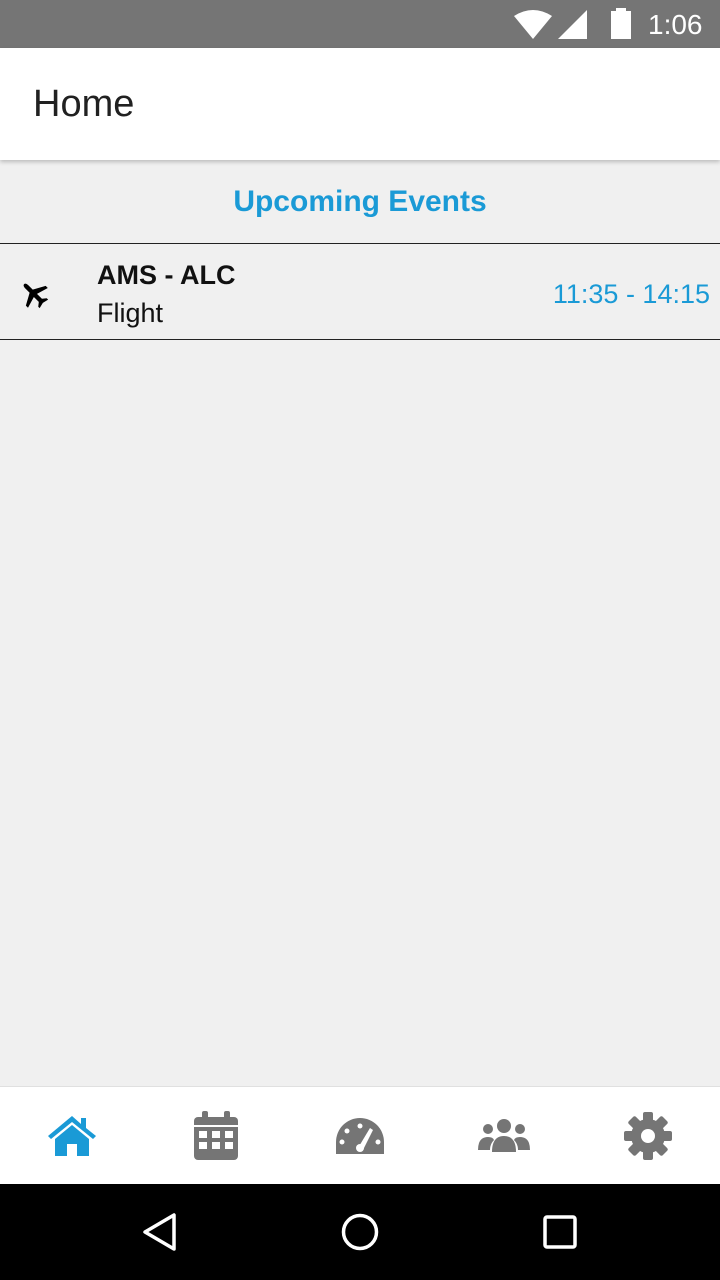 The width and height of the screenshot is (720, 1280). I want to click on system-navigation-bar, so click(360, 1232).